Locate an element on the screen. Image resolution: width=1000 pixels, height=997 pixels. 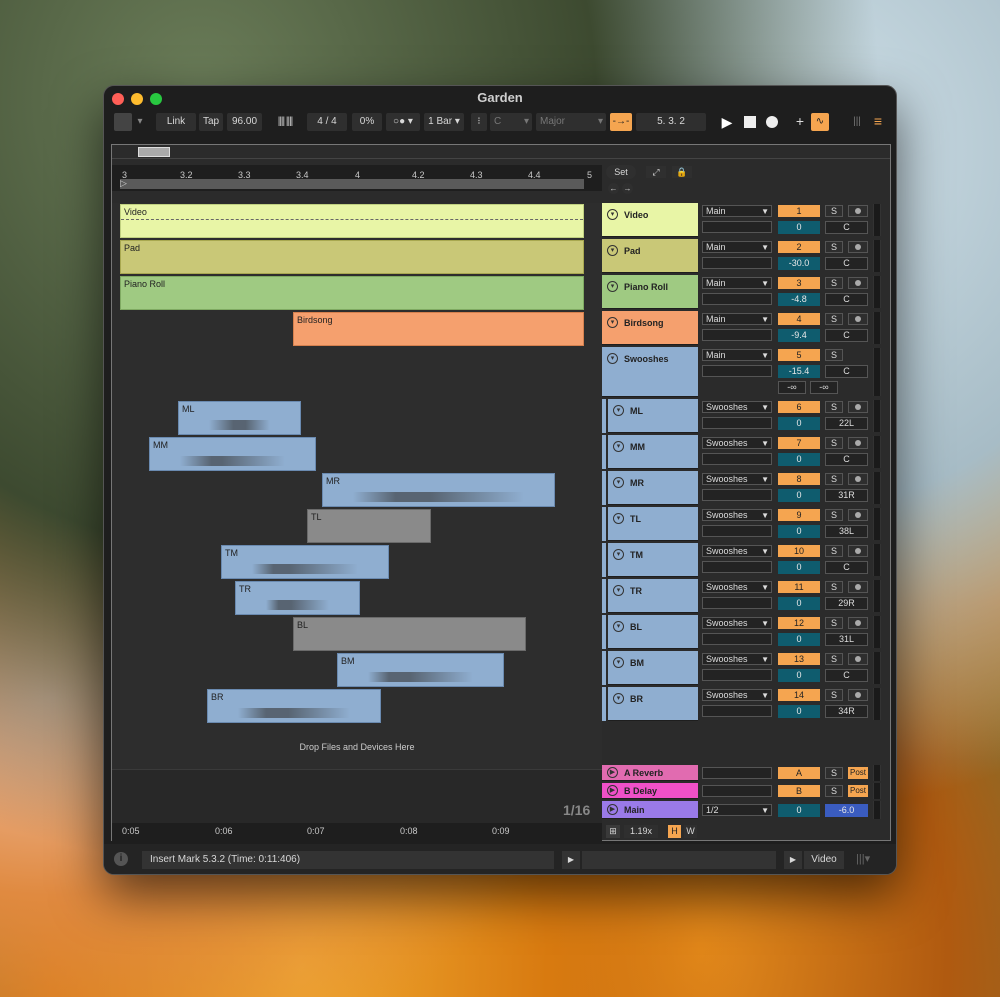
clip-ml: ML is located at coordinates (239, 418).